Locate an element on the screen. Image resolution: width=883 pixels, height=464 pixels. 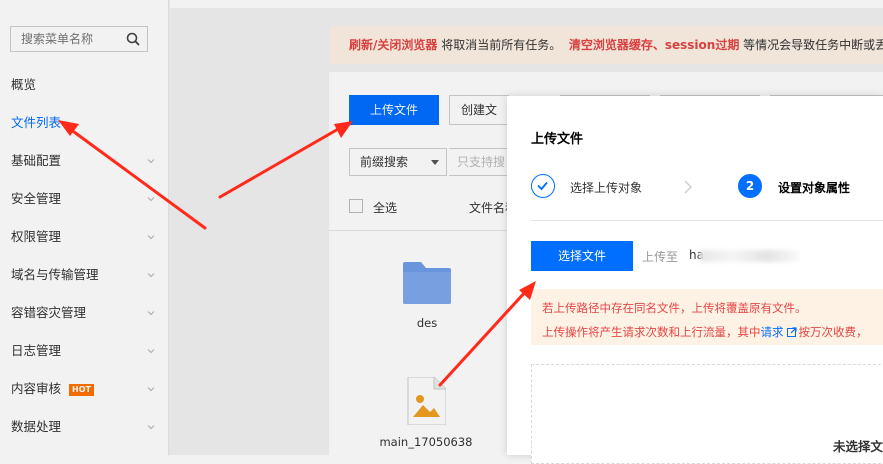
checkmark-icon is located at coordinates (542, 186).